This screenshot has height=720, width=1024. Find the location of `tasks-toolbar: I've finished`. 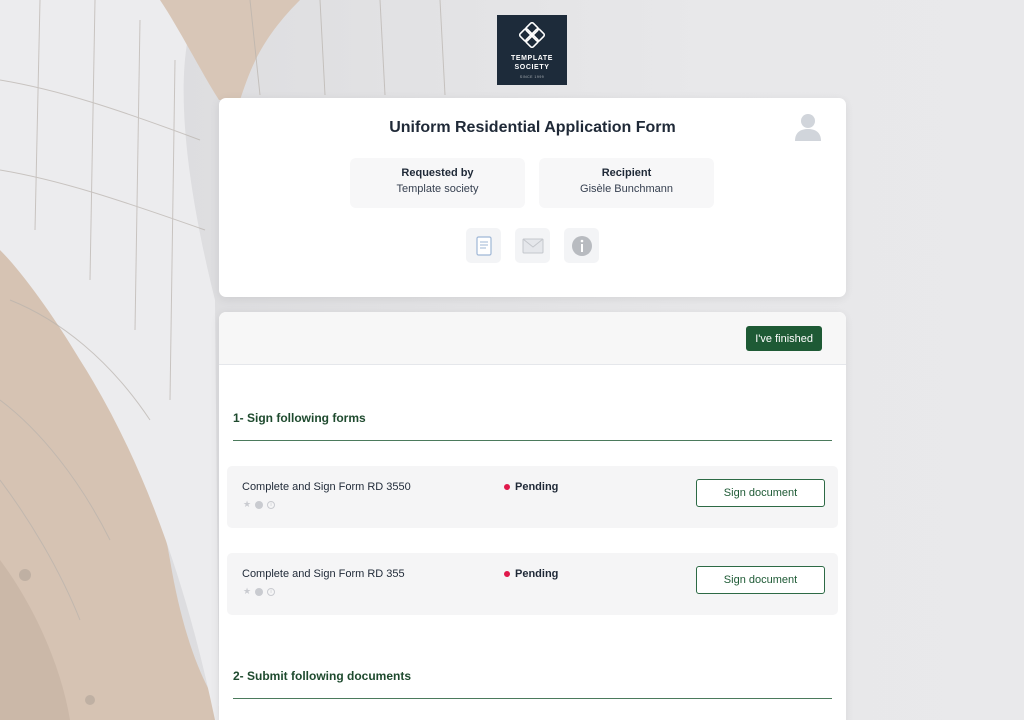

tasks-toolbar: I've finished is located at coordinates (532, 338).